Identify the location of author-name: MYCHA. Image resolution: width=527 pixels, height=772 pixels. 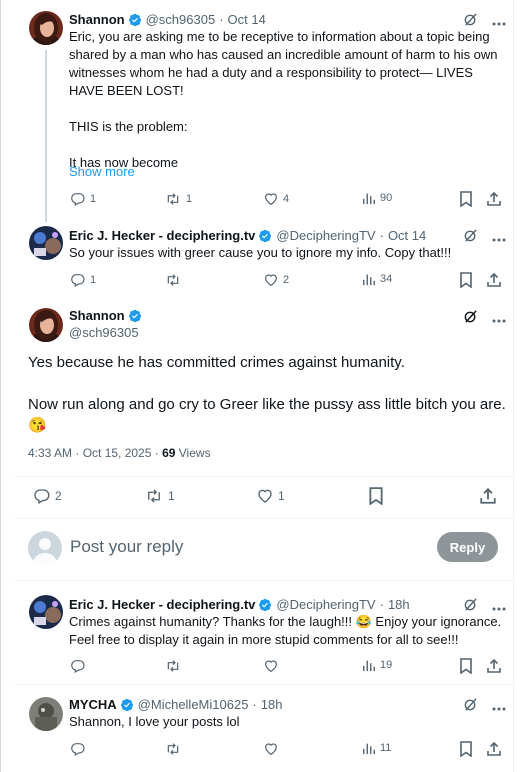
(93, 704).